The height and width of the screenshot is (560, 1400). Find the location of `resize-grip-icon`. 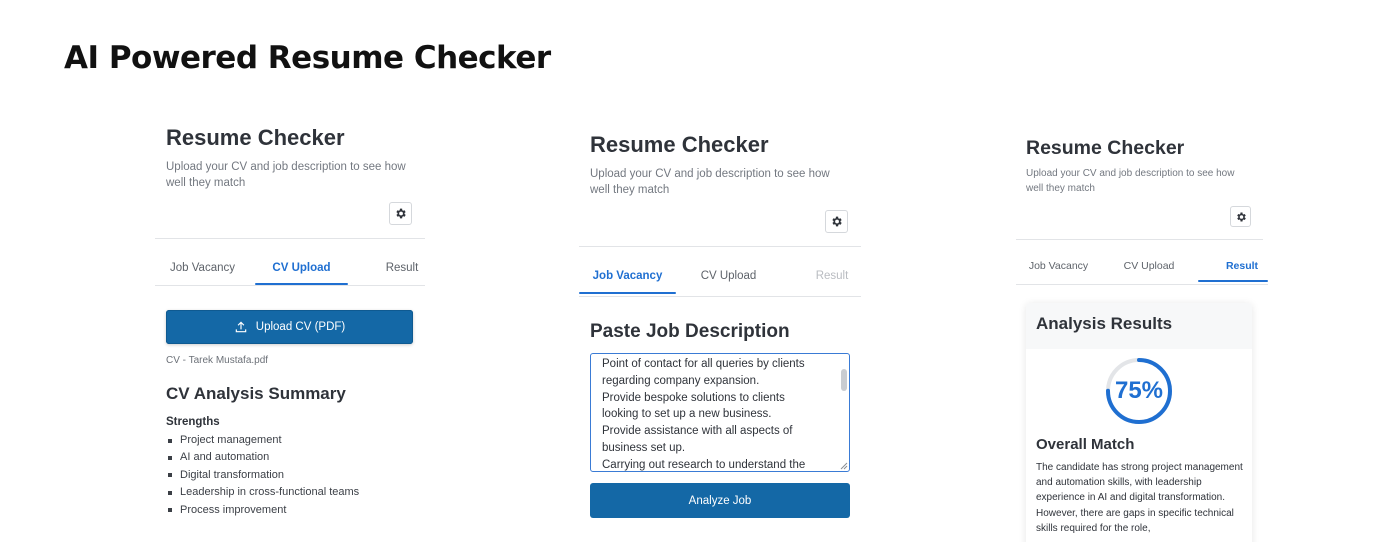

resize-grip-icon is located at coordinates (844, 466).